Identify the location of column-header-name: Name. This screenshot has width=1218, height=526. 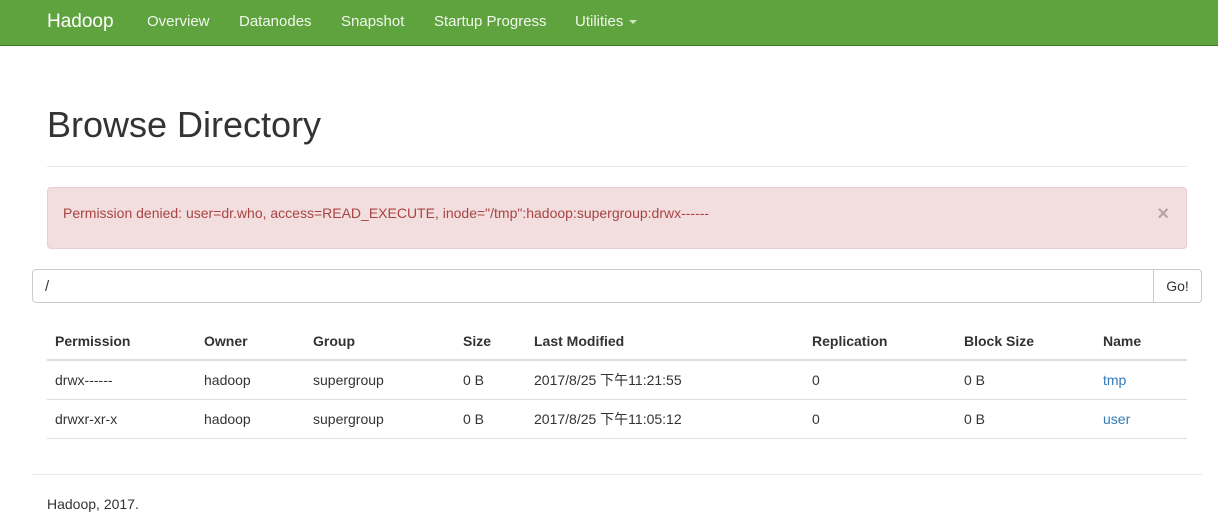
(1141, 341).